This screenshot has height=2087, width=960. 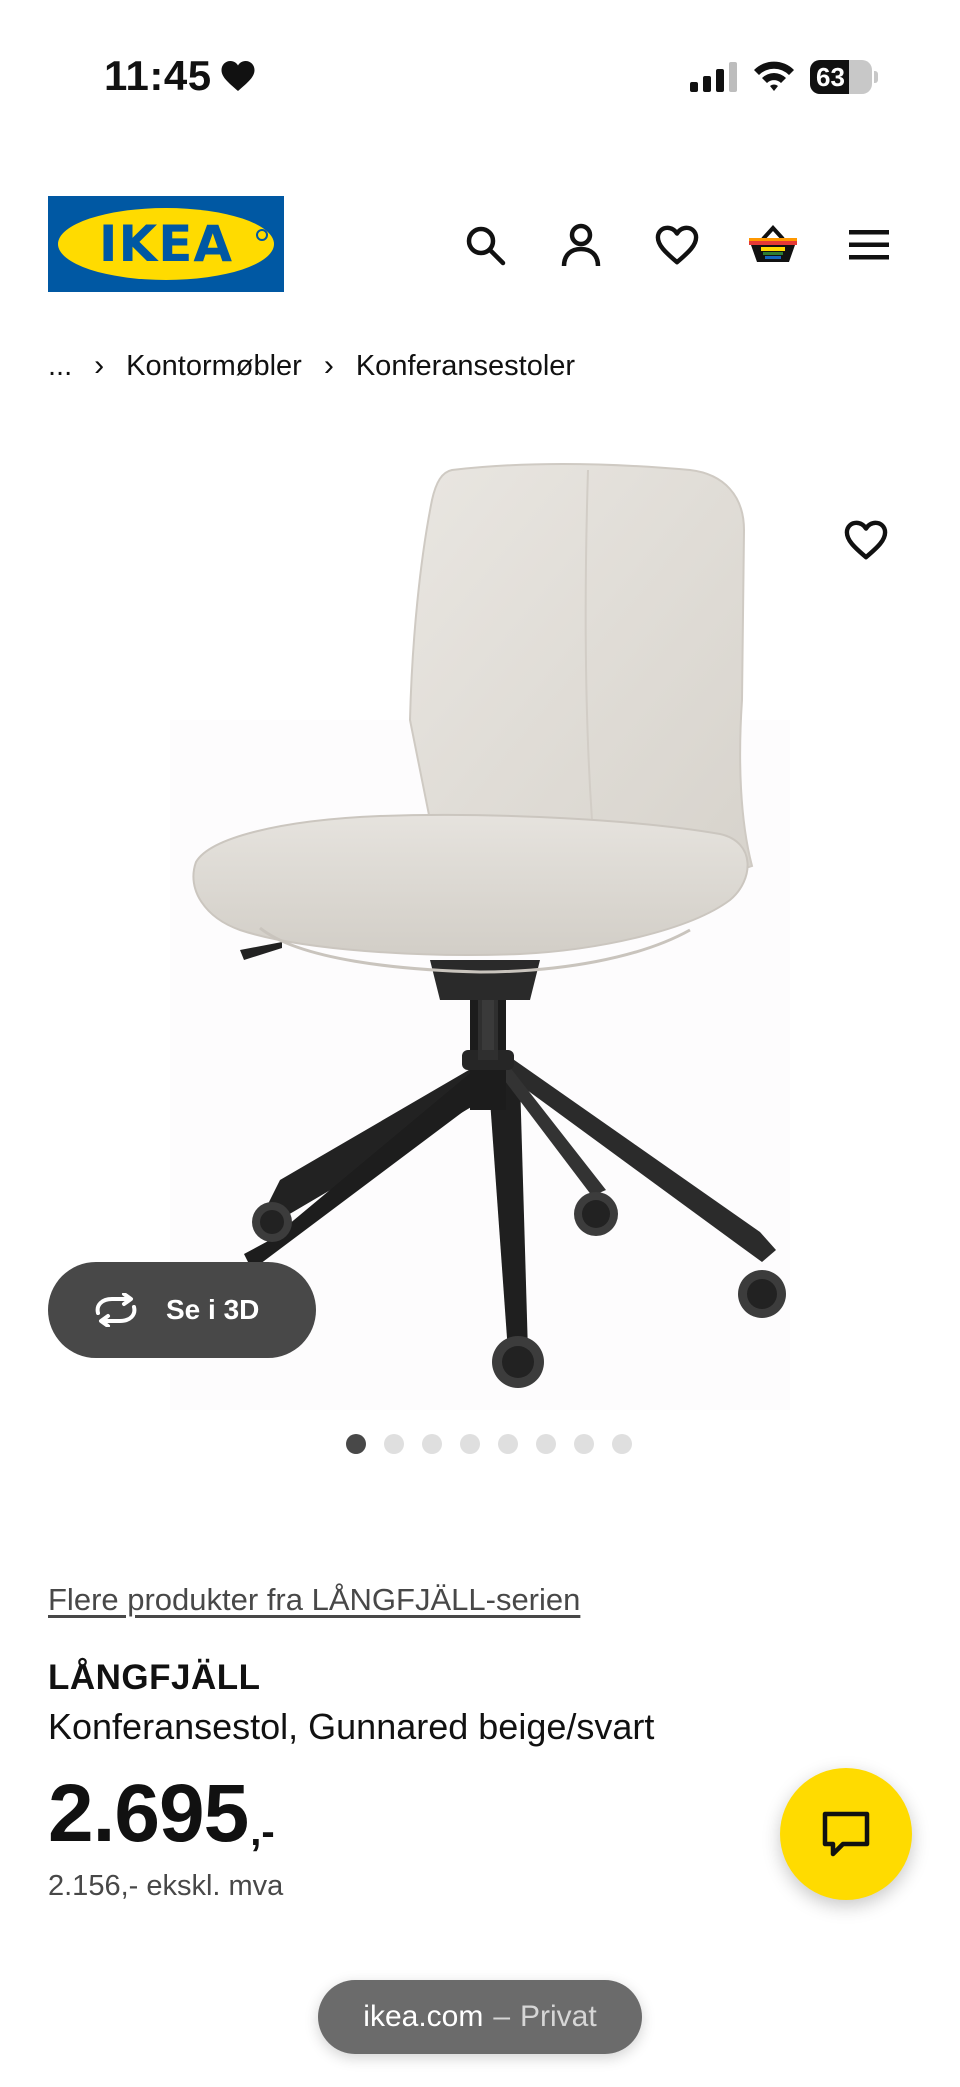 I want to click on gallery-pagination, so click(x=480, y=1444).